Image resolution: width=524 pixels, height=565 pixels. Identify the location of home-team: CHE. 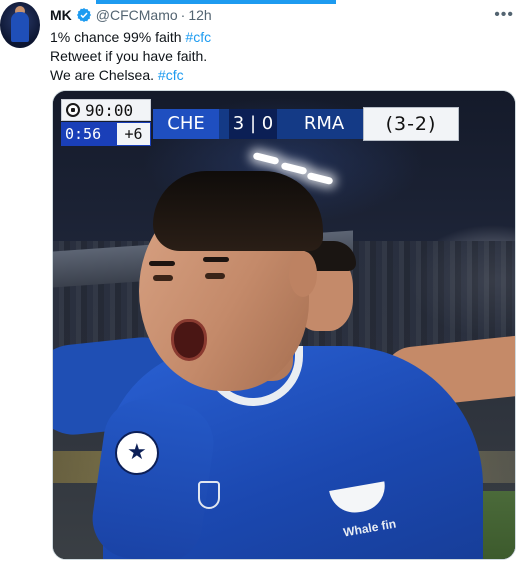
(186, 124).